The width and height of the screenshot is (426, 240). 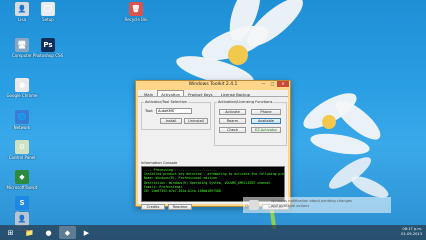 I want to click on desktop-icon-3: 🗑 Recycle Bin, so click(x=136, y=12).